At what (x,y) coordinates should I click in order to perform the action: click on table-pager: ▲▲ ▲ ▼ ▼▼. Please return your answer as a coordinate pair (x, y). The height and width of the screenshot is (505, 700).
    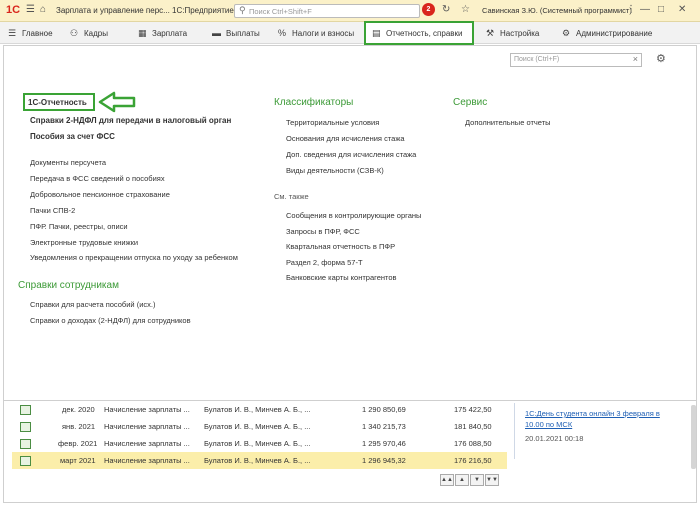
    Looking at the image, I should click on (470, 480).